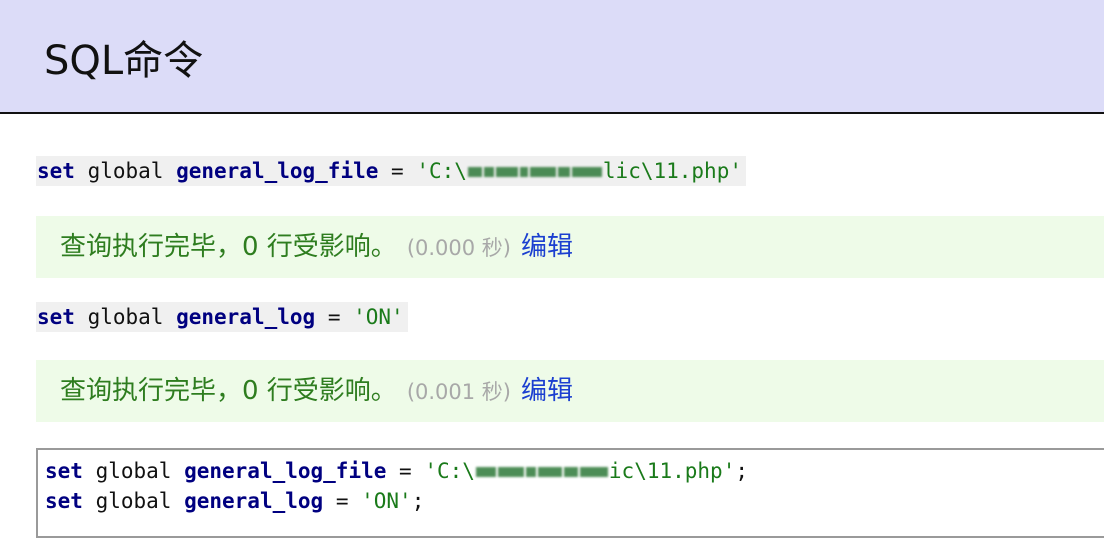 The height and width of the screenshot is (538, 1104). Describe the element at coordinates (124, 61) in the screenshot. I see `page-title: SQL命令` at that location.